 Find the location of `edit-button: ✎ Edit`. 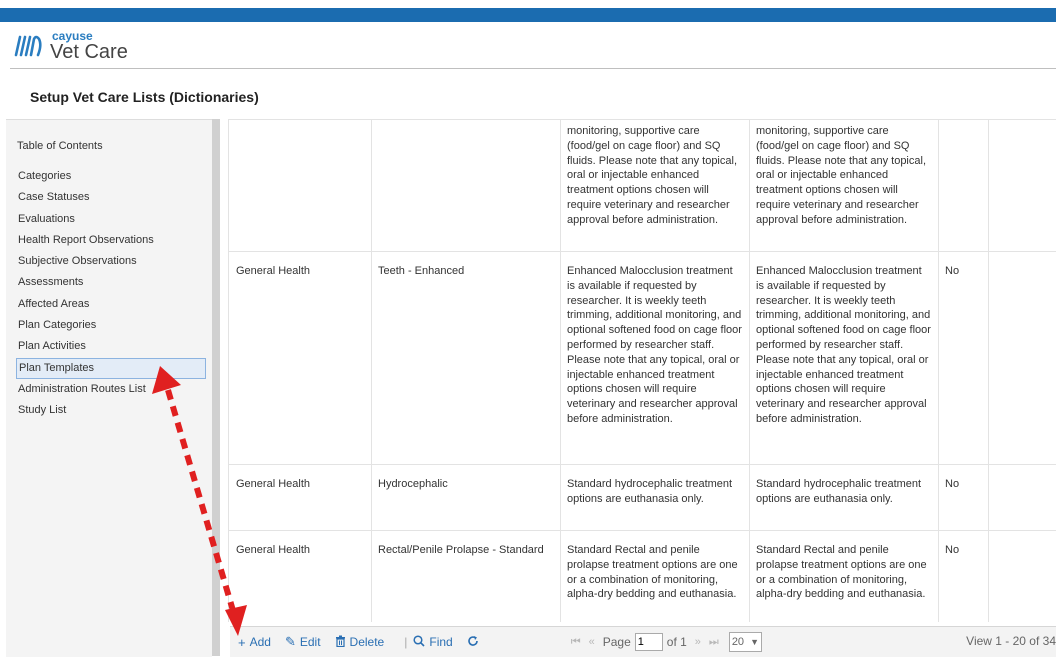

edit-button: ✎ Edit is located at coordinates (303, 642).